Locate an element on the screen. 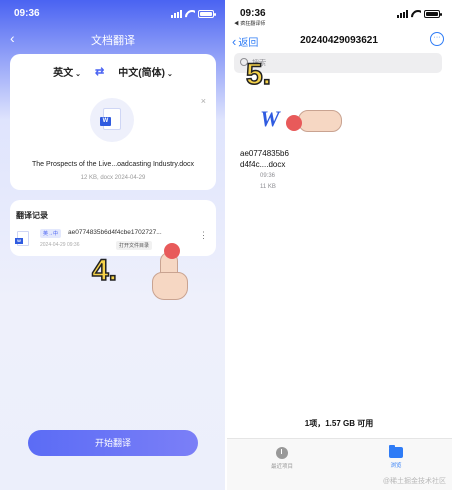 Image resolution: width=452 pixels, height=490 pixels. language-tag: 英→中 is located at coordinates (51, 233).